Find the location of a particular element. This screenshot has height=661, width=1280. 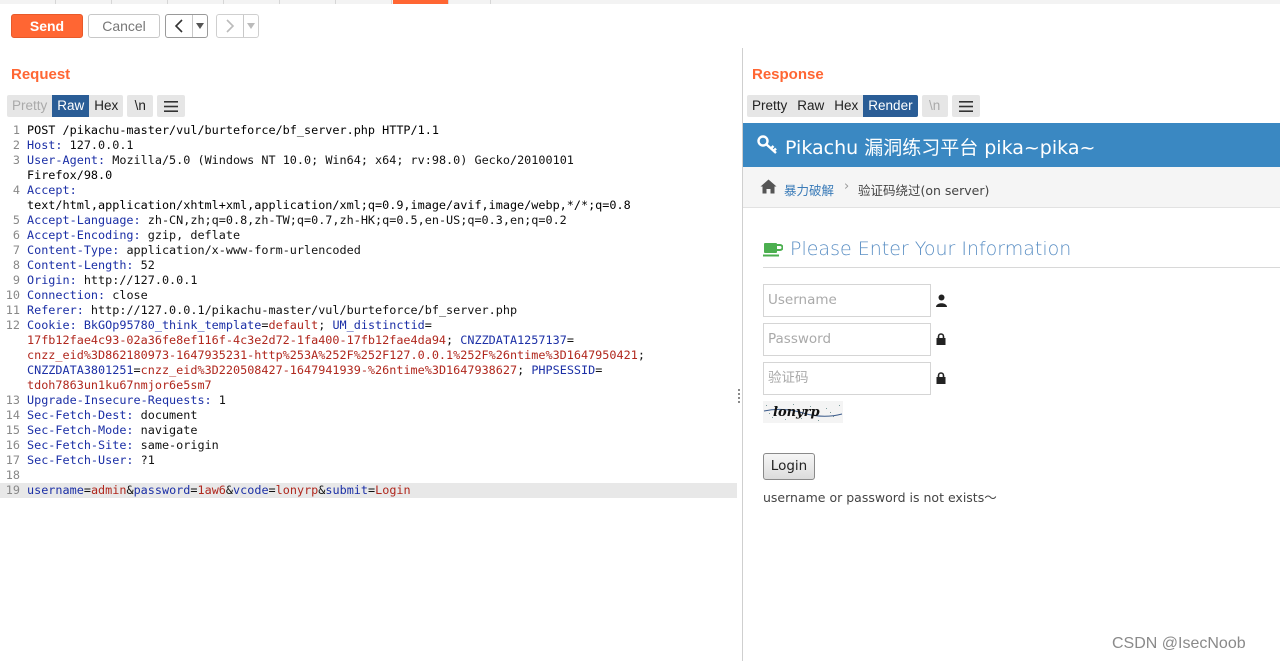

header-name: Accept: is located at coordinates (52, 190).